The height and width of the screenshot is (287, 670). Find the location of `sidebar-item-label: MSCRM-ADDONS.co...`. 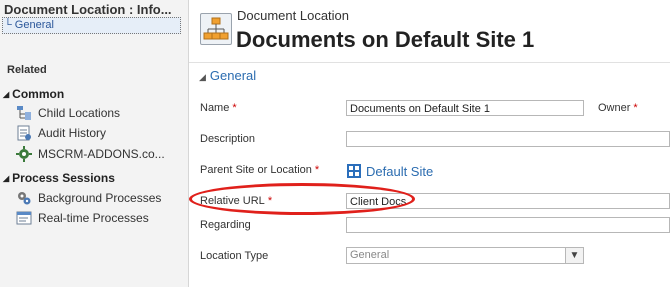

sidebar-item-label: MSCRM-ADDONS.co... is located at coordinates (101, 154).